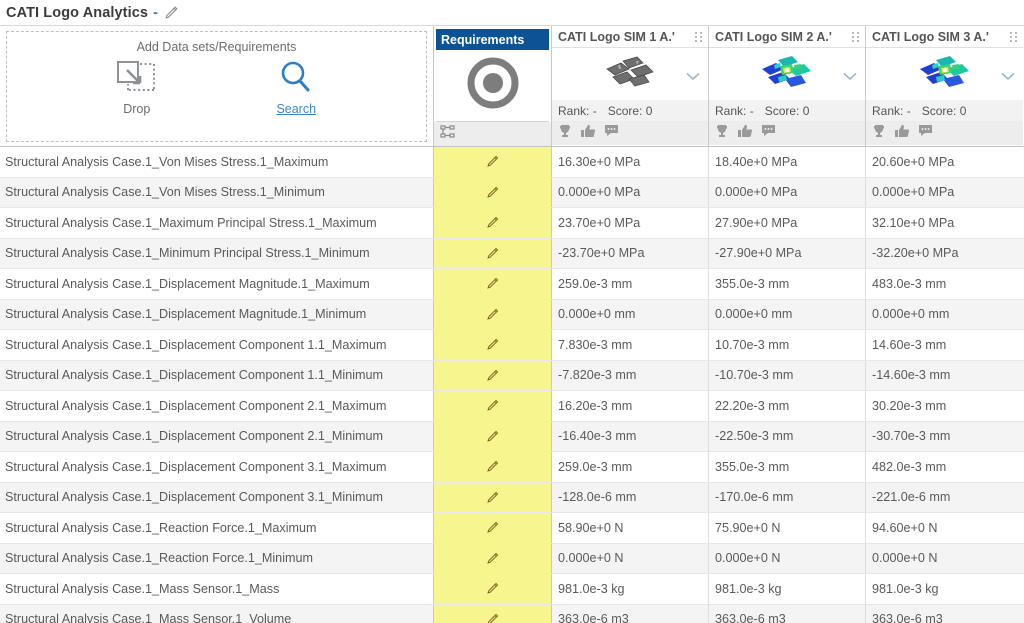 This screenshot has height=623, width=1024. I want to click on requirements-column-header: Requirements, so click(493, 86).